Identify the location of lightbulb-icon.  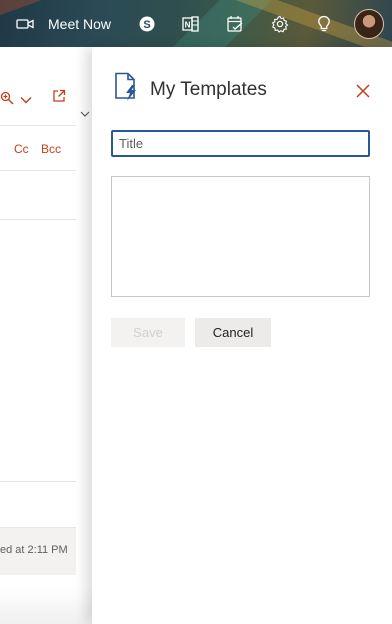
(324, 23).